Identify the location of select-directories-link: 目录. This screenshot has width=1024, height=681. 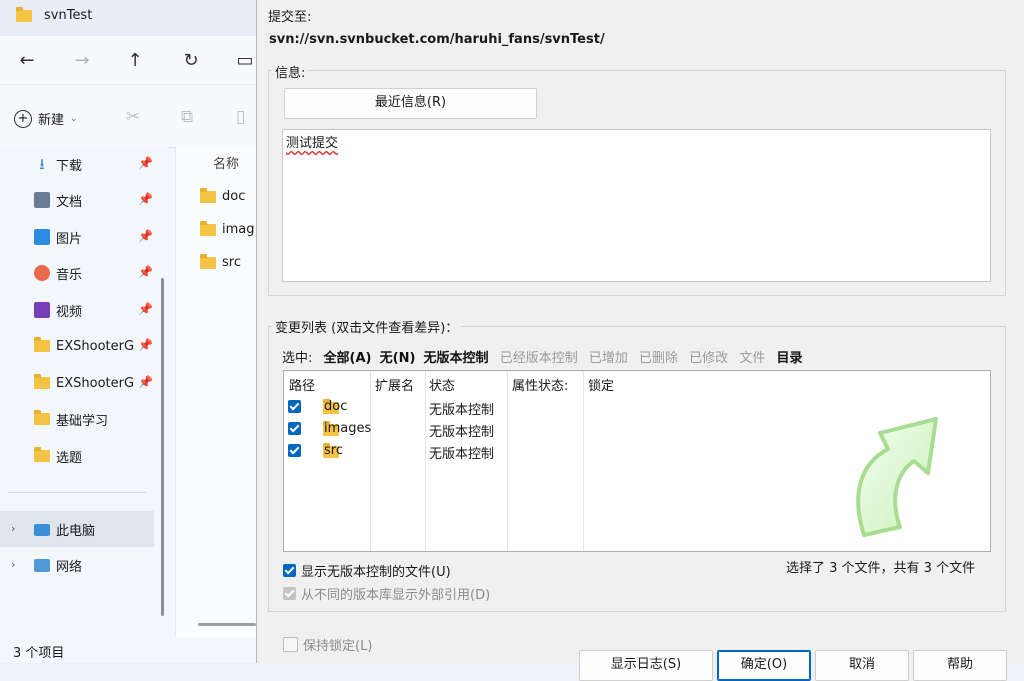
(789, 358).